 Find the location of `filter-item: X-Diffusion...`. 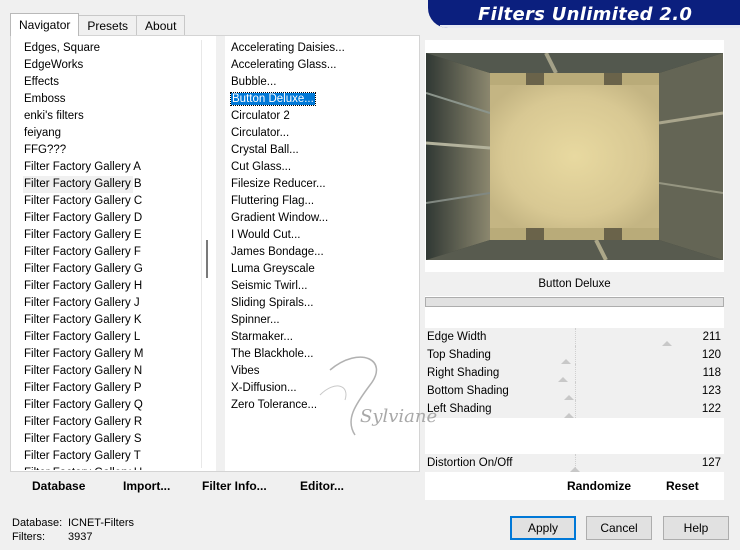

filter-item: X-Diffusion... is located at coordinates (324, 388).